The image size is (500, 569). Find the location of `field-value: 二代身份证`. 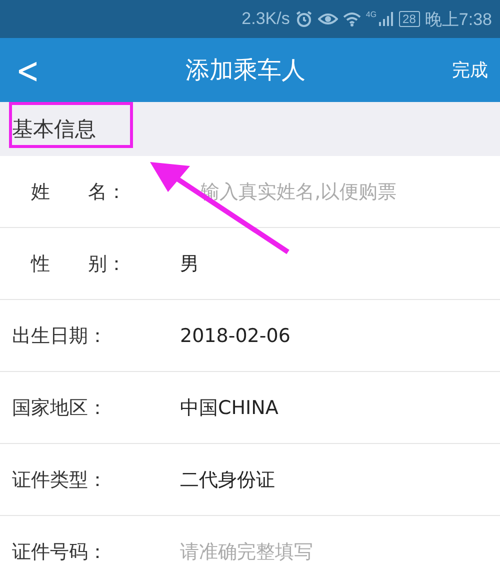

field-value: 二代身份证 is located at coordinates (228, 480).